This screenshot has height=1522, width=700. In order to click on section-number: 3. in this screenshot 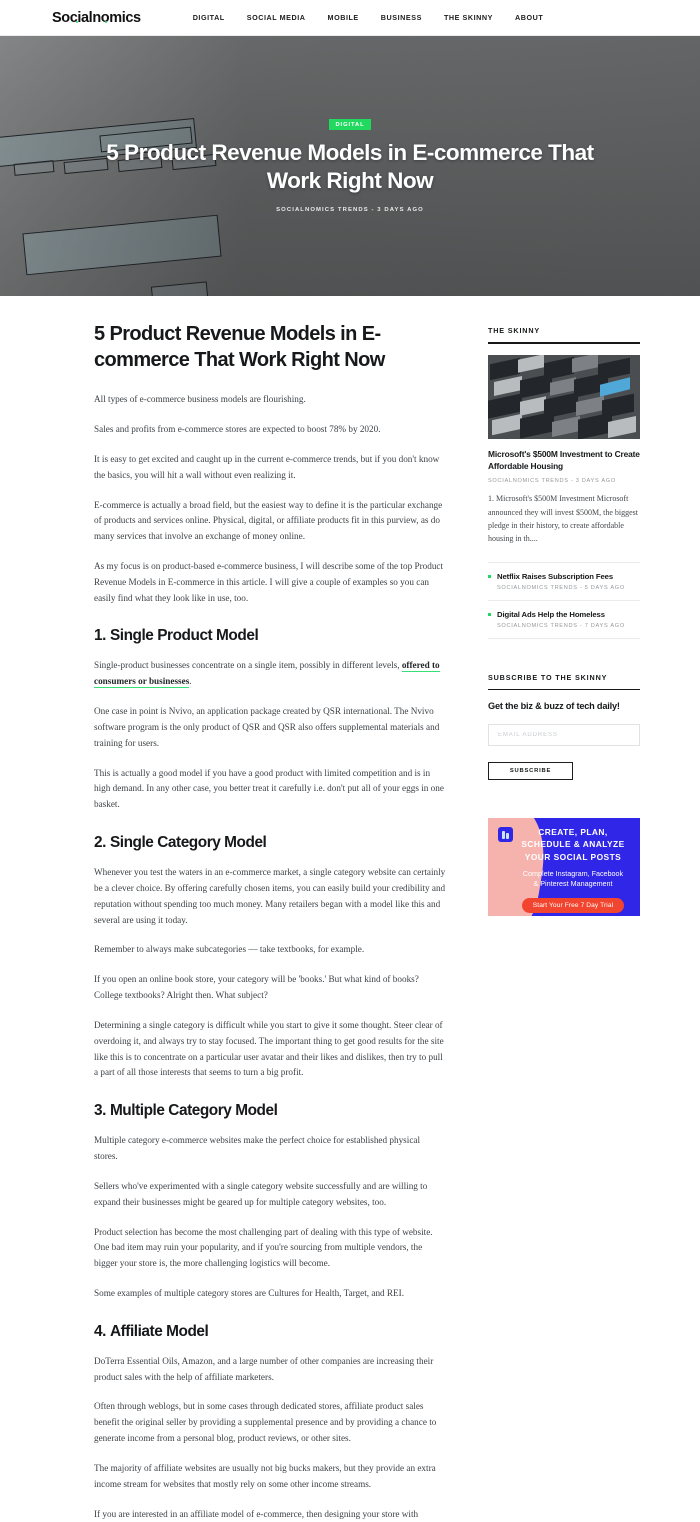, I will do `click(100, 1111)`.